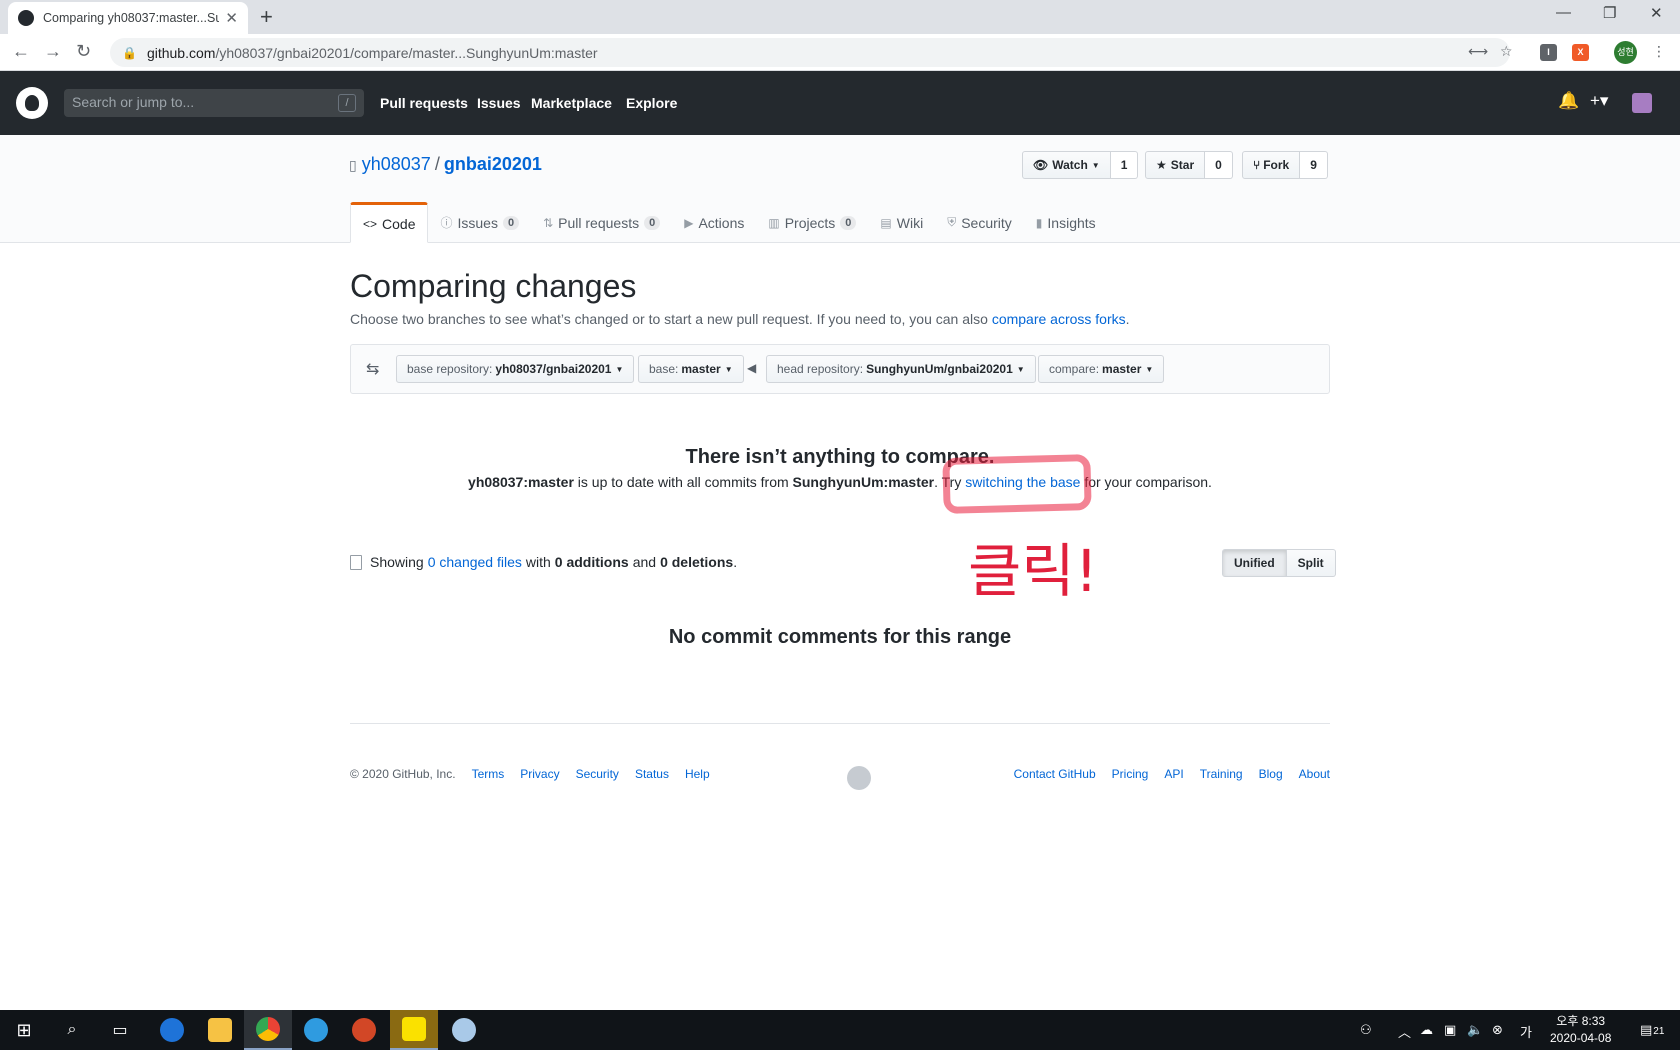  I want to click on create-new-plus-icon: +▾, so click(1599, 101).